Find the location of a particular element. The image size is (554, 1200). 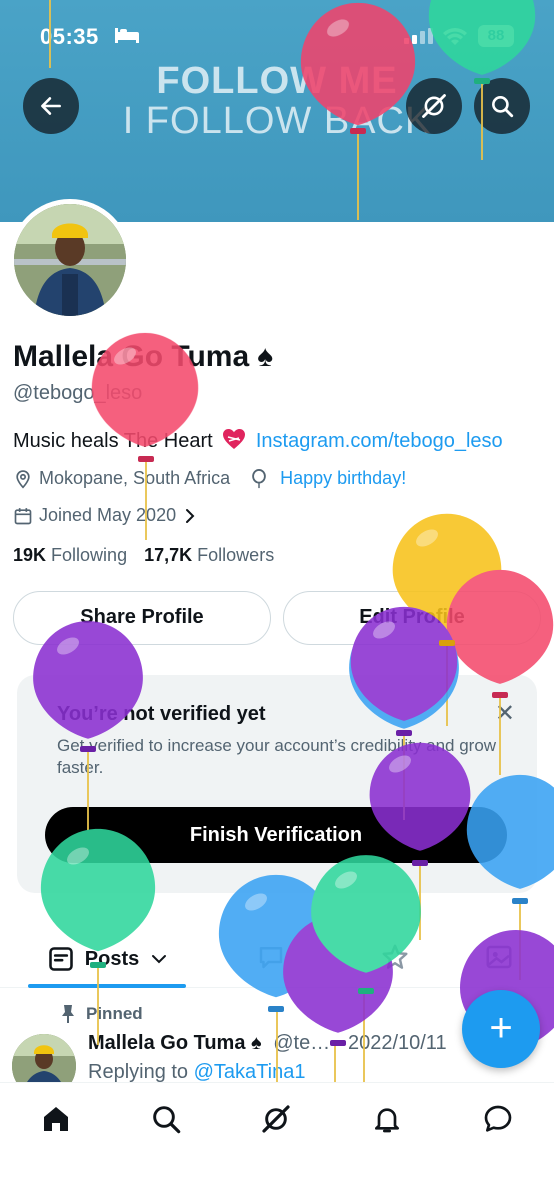

following-count: 19K is located at coordinates (30, 555).